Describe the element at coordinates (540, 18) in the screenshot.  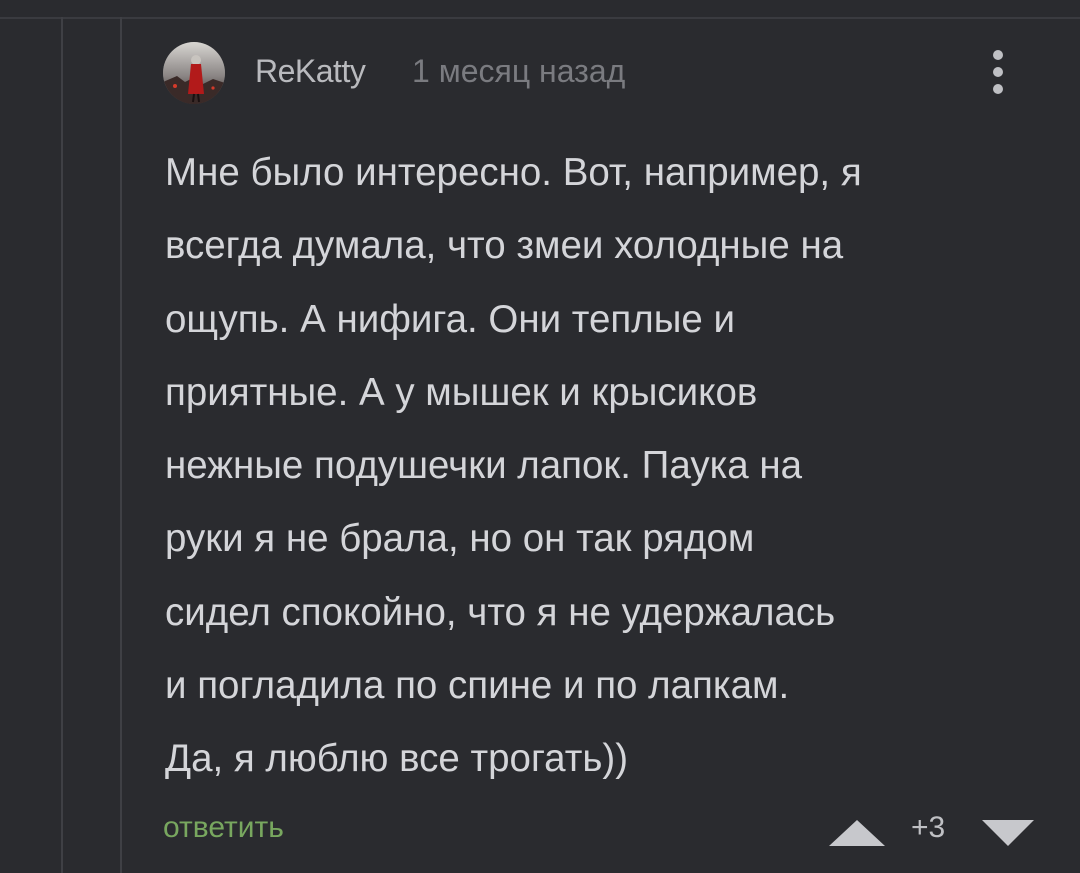
I see `top-divider` at that location.